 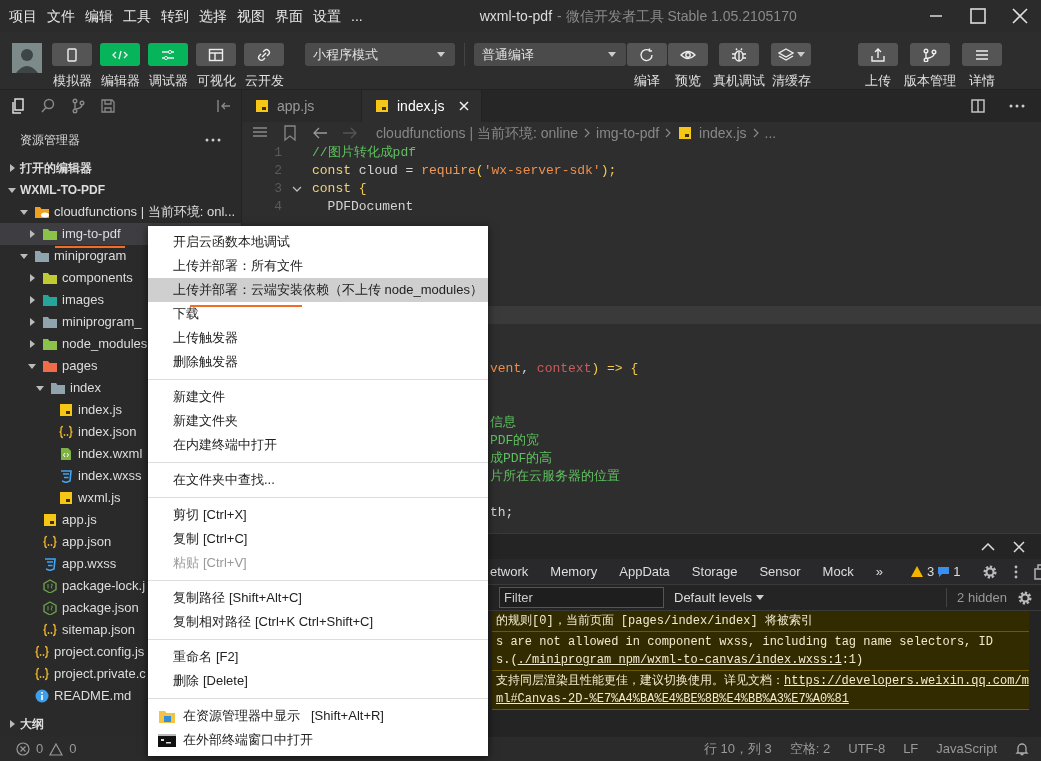 I want to click on menu-item: 下载, so click(x=318, y=314).